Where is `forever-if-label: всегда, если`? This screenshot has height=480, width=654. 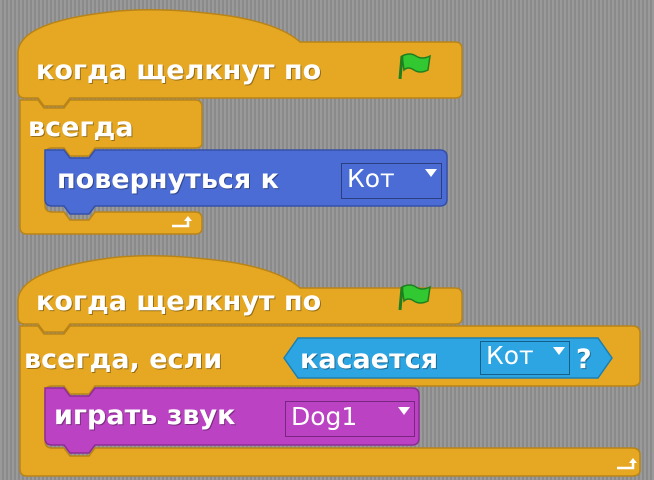
forever-if-label: всегда, если is located at coordinates (123, 359).